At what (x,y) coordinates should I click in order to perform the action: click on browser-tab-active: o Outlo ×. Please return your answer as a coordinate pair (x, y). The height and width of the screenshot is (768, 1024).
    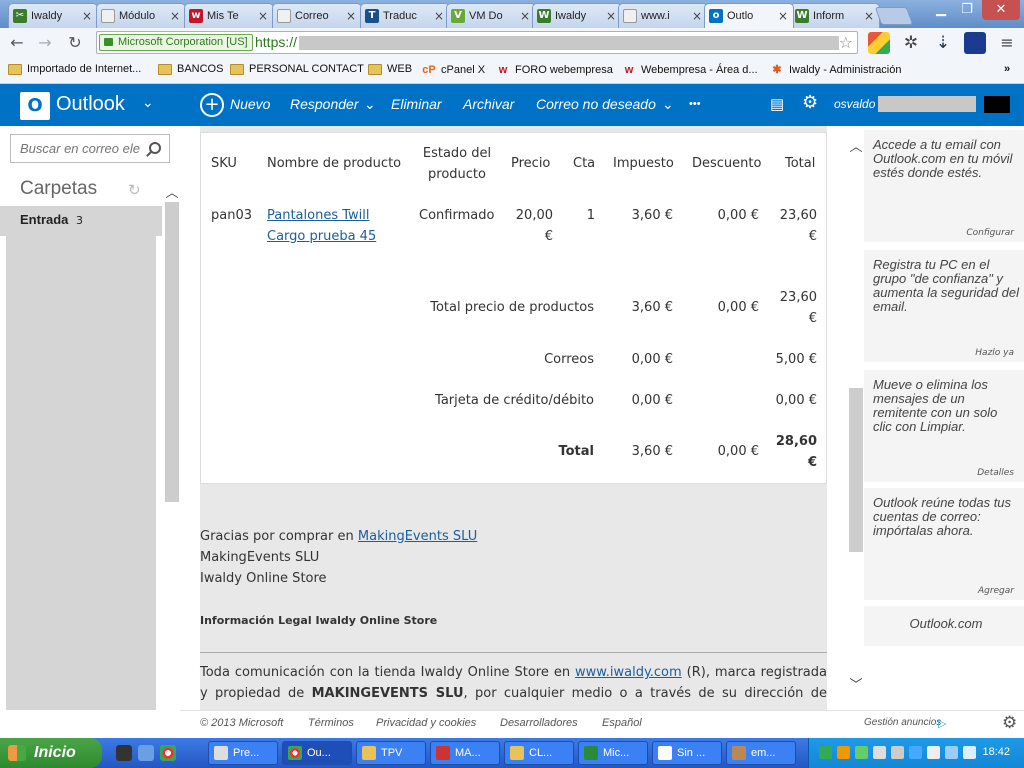
    Looking at the image, I should click on (749, 15).